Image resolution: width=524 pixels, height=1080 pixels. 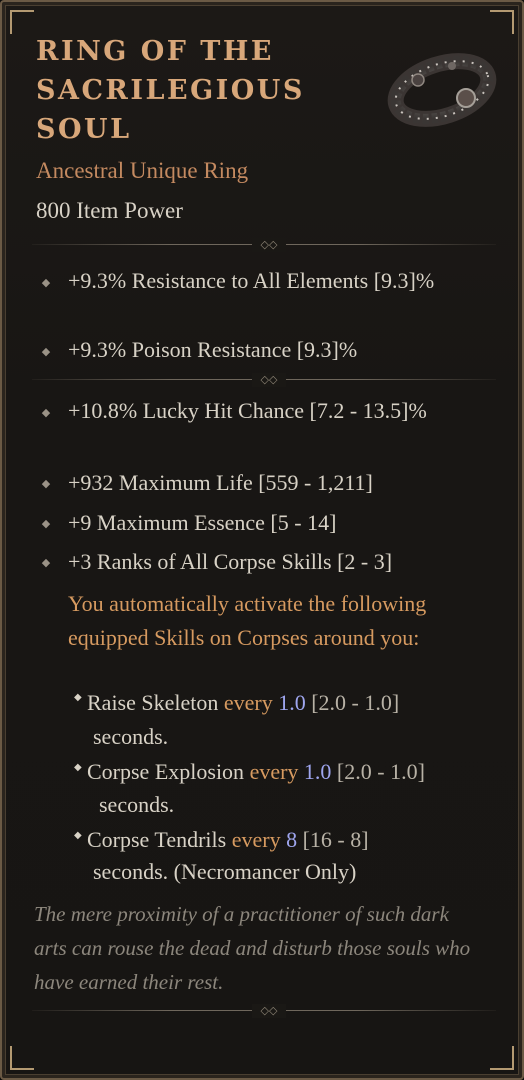 What do you see at coordinates (220, 482) in the screenshot?
I see `affix: +932 Maximum Life [559 - 1,211]` at bounding box center [220, 482].